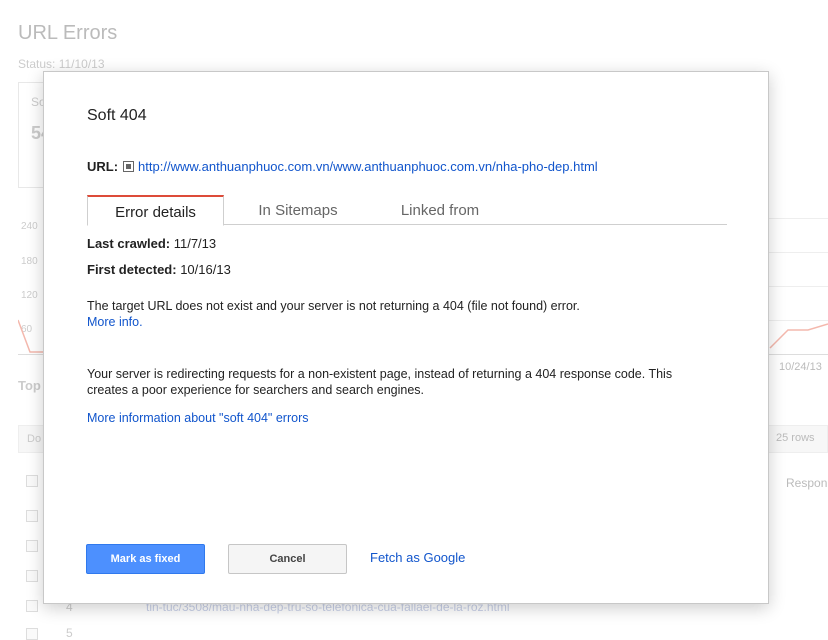 The height and width of the screenshot is (640, 828). I want to click on tab-in-sitemaps: In Sitemaps, so click(298, 210).